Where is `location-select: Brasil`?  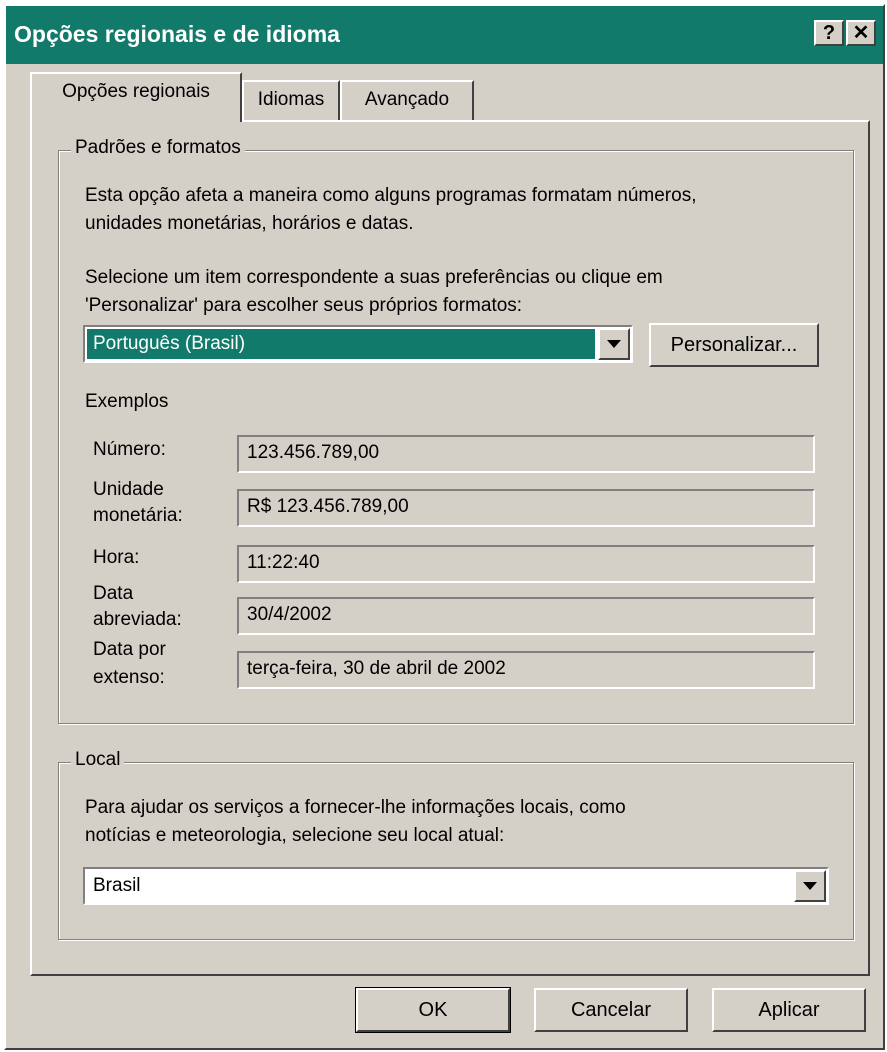 location-select: Brasil is located at coordinates (456, 886).